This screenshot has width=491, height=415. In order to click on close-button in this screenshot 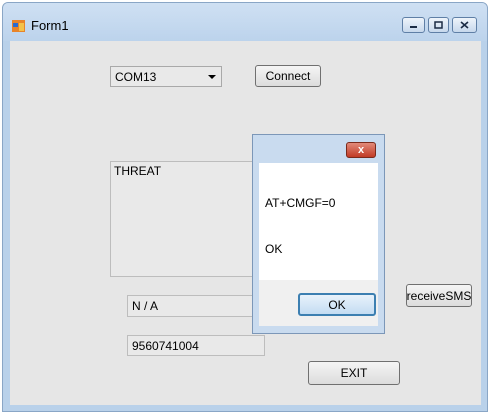, I will do `click(464, 25)`.